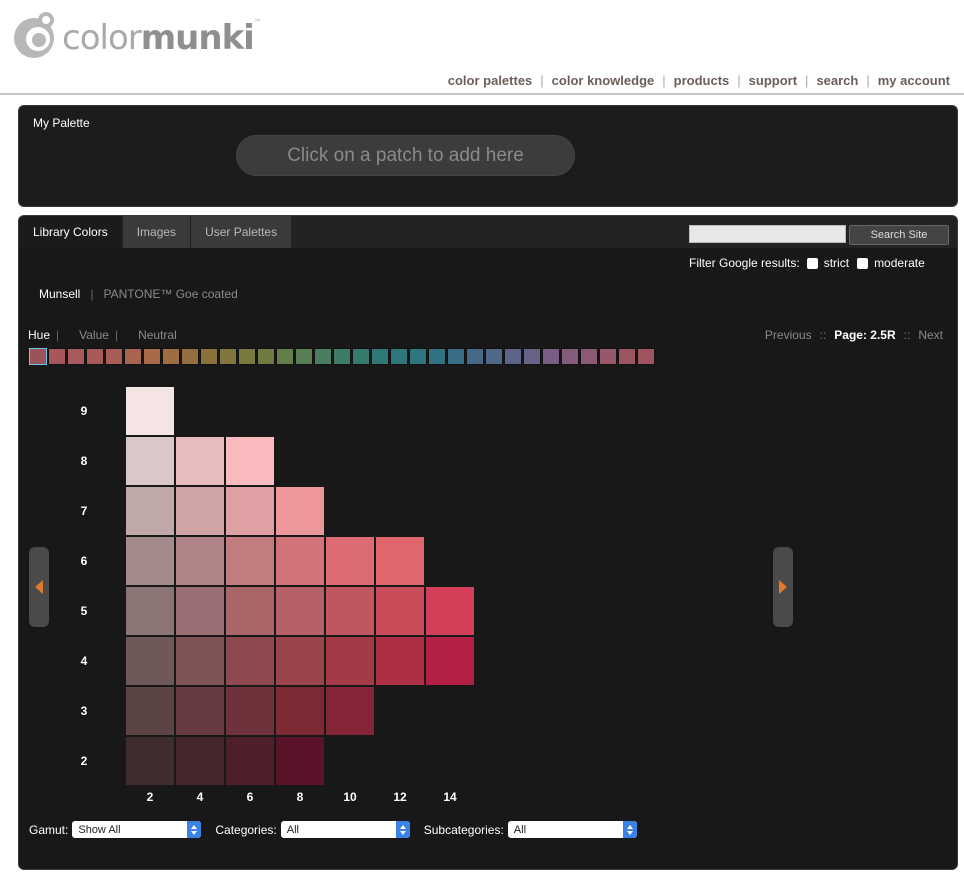 The height and width of the screenshot is (879, 964). What do you see at coordinates (702, 80) in the screenshot?
I see `nav-products: products` at bounding box center [702, 80].